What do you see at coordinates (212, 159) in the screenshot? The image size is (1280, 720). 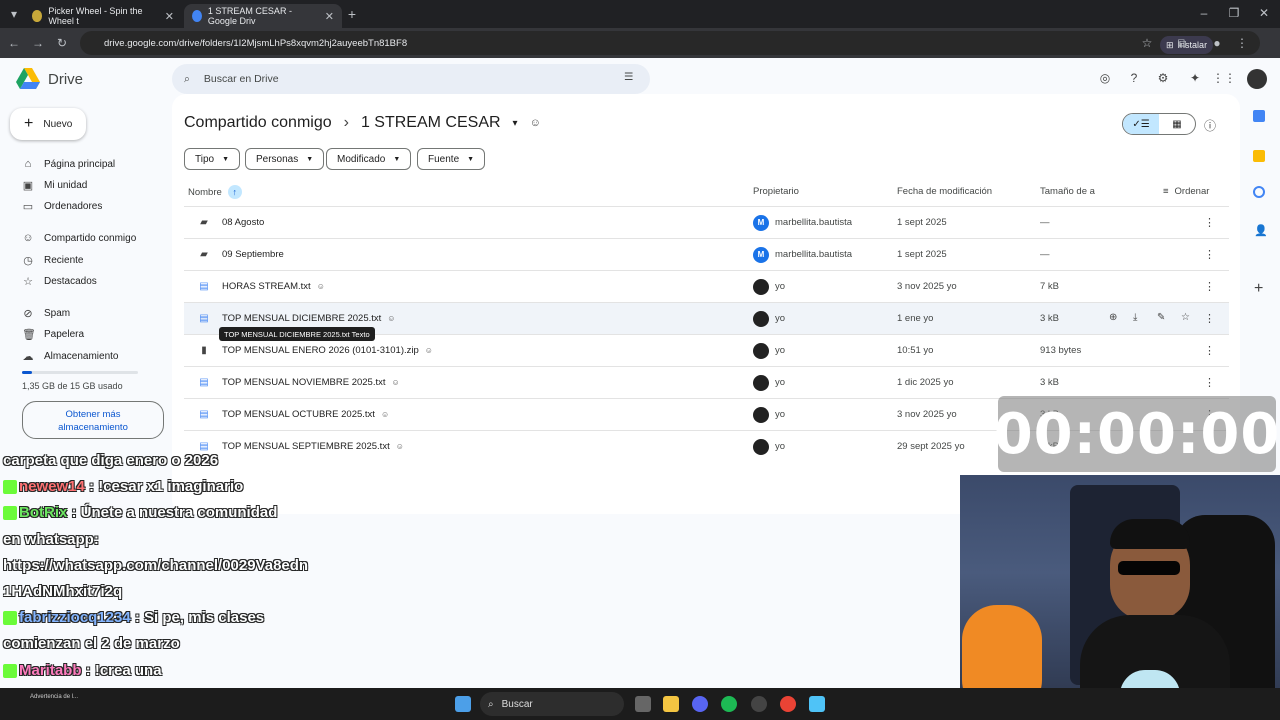 I see `filter-type: Tipo ▼` at bounding box center [212, 159].